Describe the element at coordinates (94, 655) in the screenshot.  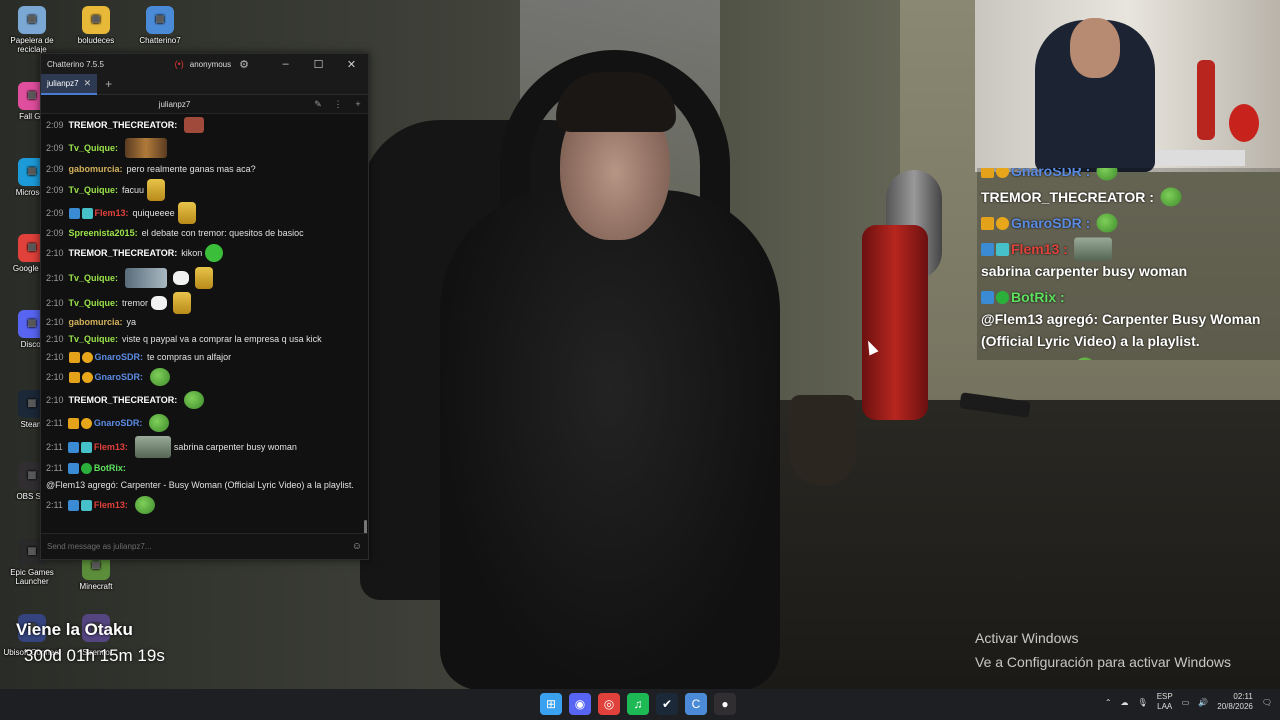
I see `otaku-counter: 300d 01h 15m 19s` at that location.